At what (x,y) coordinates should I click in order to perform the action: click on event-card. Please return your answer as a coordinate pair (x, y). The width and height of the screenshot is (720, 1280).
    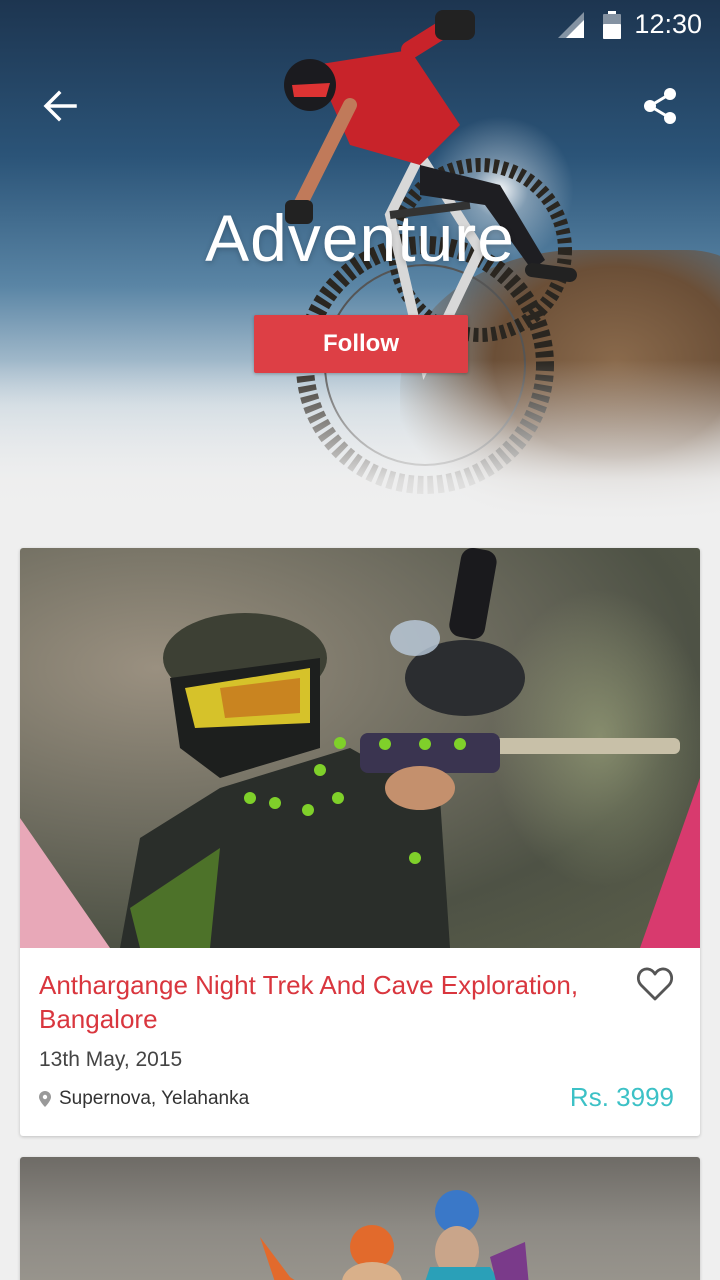
    Looking at the image, I should click on (360, 1218).